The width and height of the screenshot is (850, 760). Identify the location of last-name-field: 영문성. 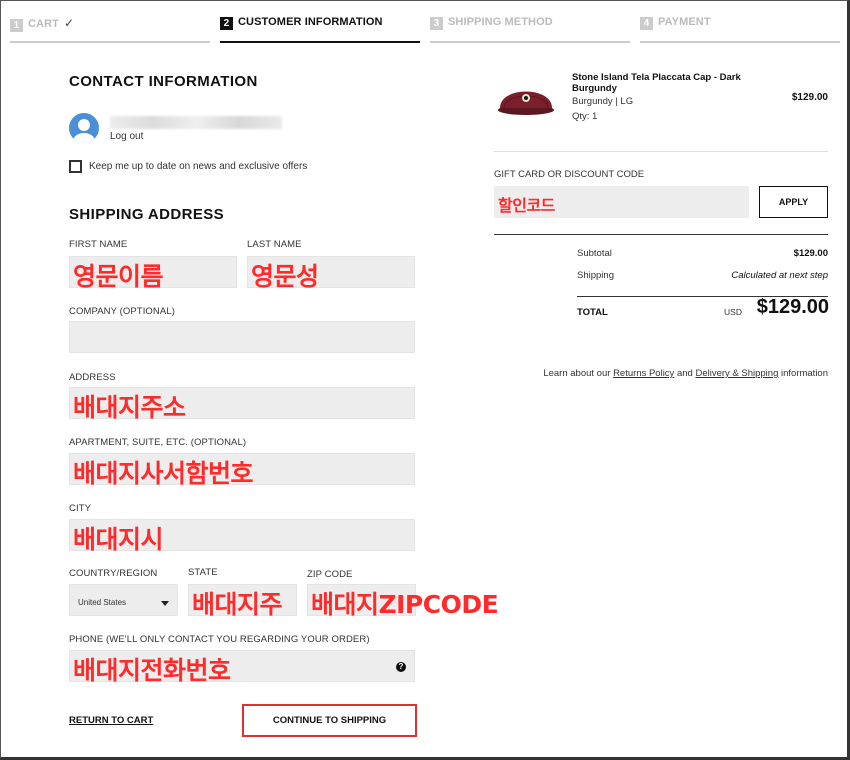
(331, 273).